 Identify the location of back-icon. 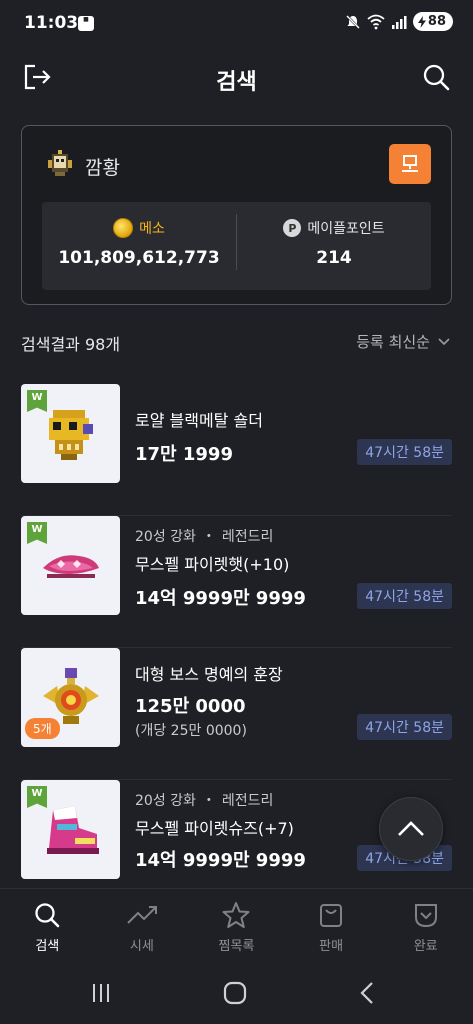
(368, 993).